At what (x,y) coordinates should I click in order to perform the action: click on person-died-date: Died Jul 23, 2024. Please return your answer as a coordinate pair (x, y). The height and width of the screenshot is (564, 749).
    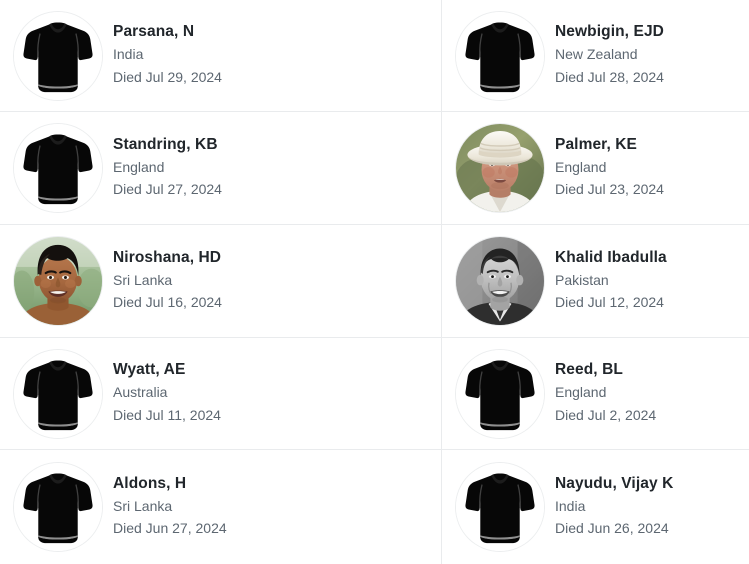
    Looking at the image, I should click on (609, 189).